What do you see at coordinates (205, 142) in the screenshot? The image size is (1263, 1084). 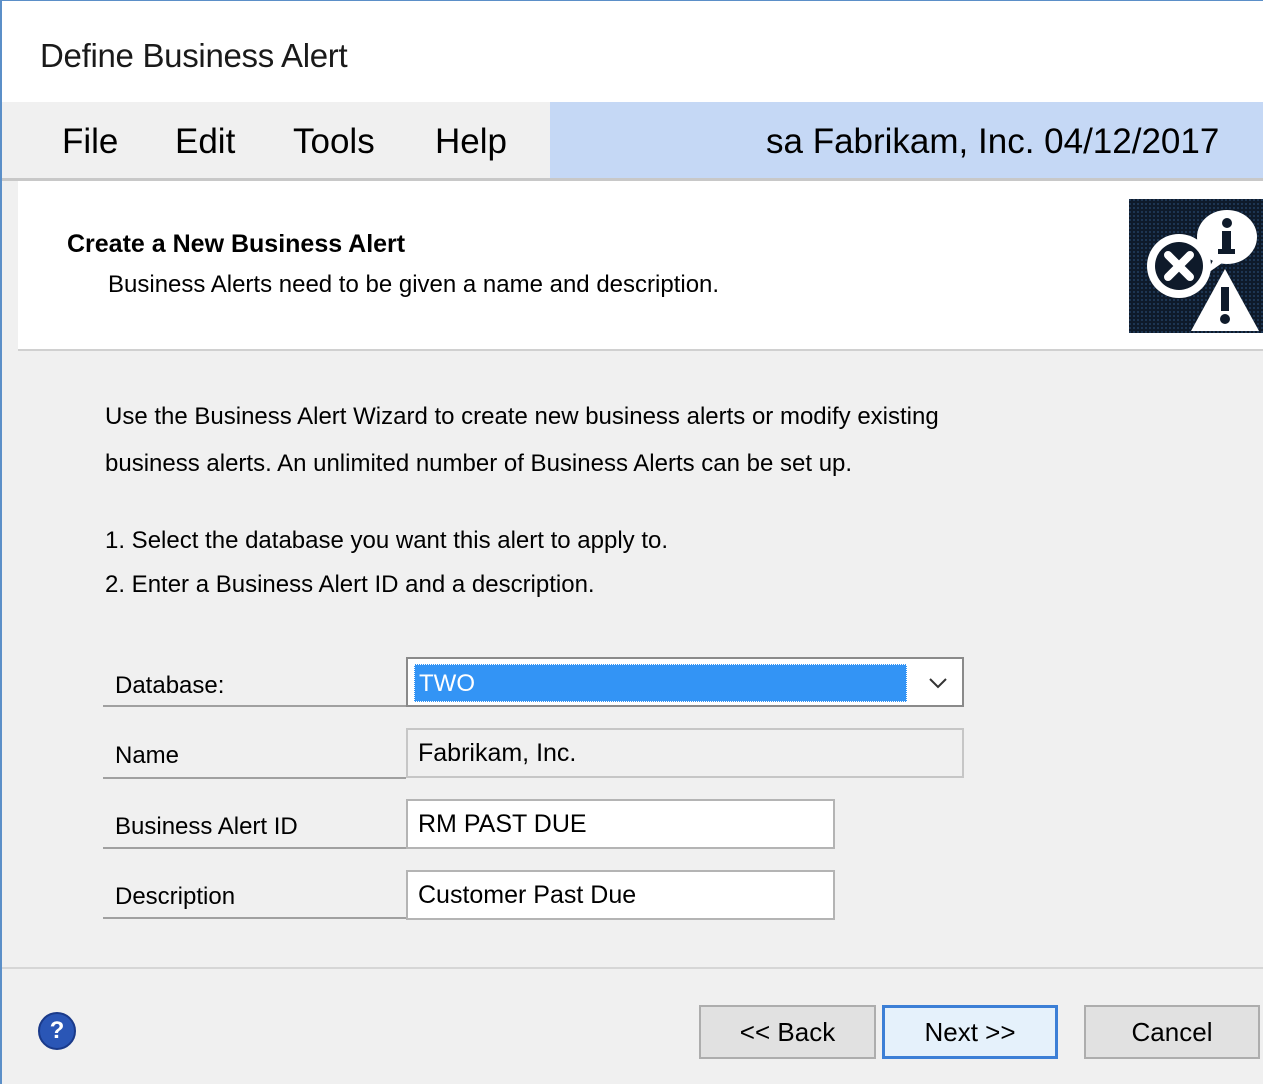 I see `menu-edit: Edit` at bounding box center [205, 142].